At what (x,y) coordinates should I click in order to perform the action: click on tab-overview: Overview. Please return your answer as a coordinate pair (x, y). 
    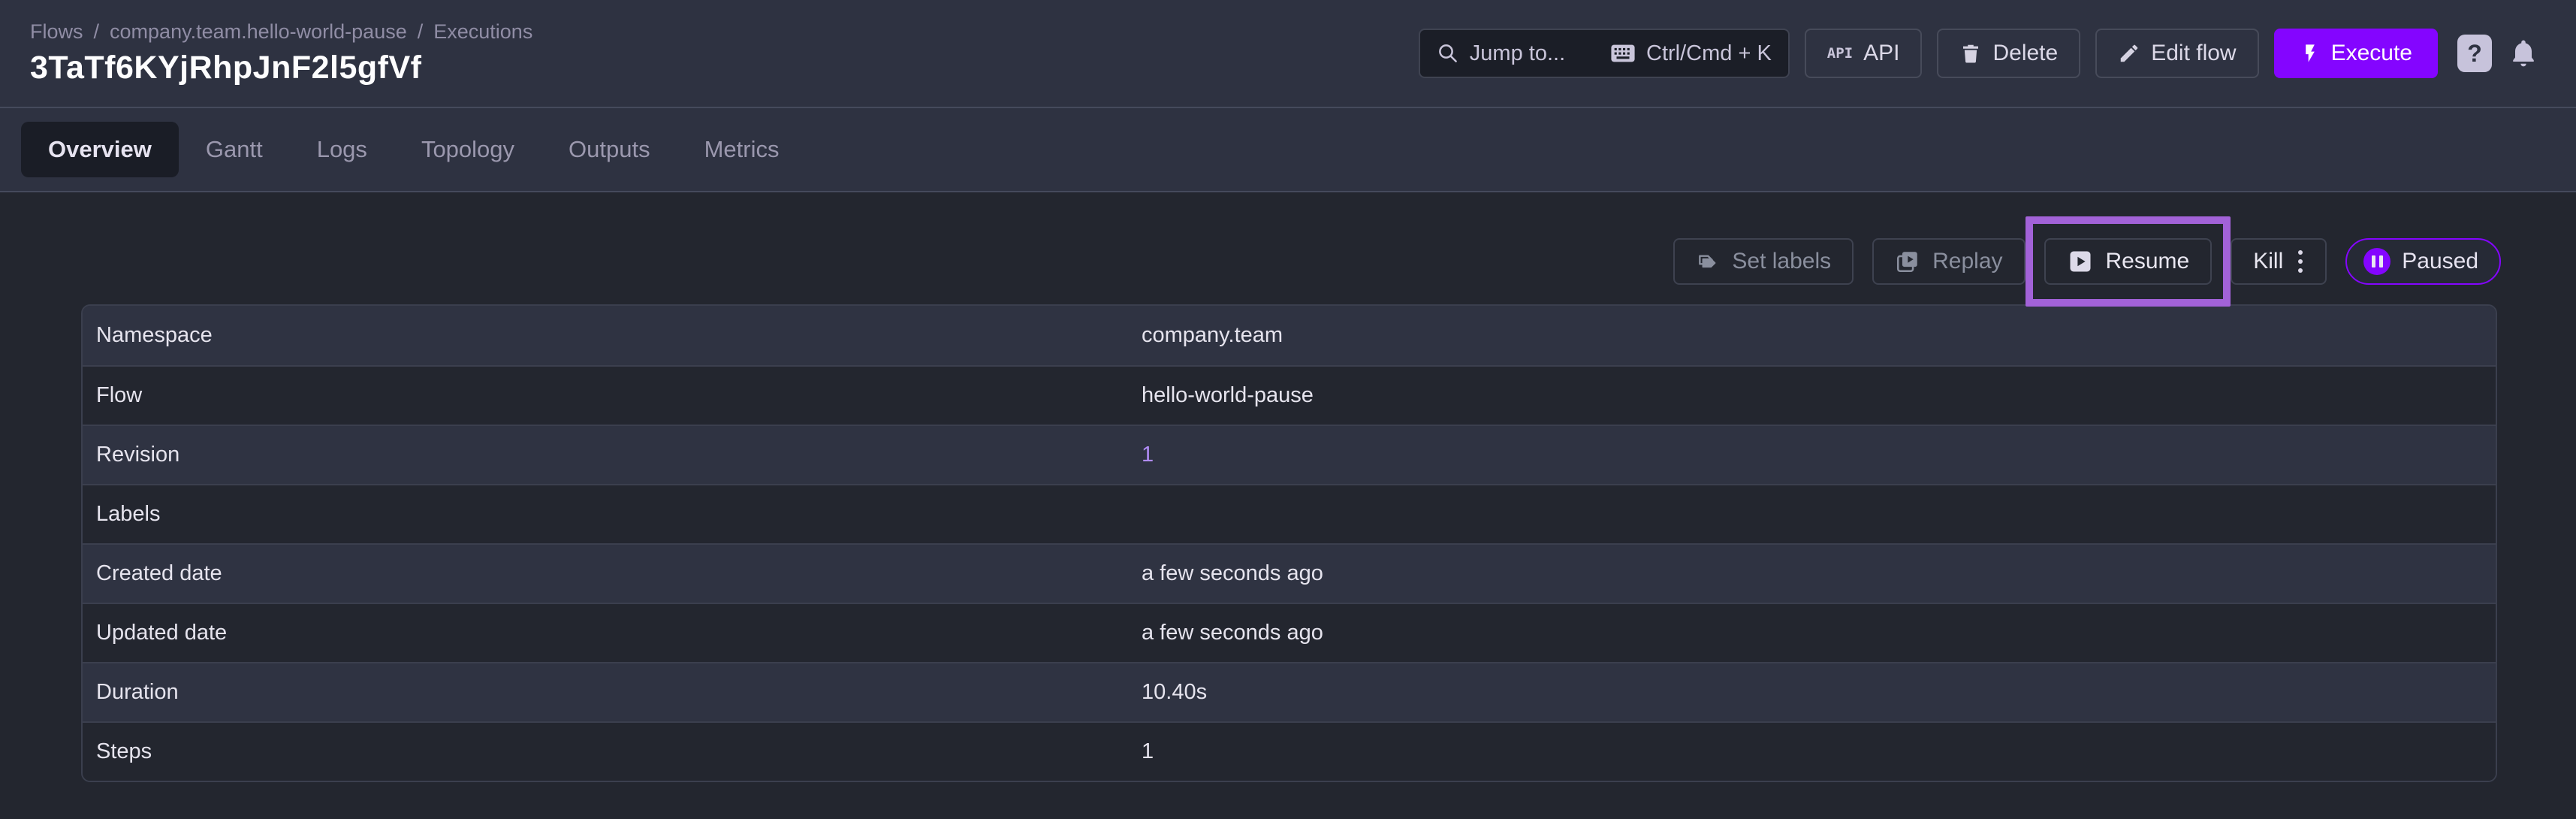
    Looking at the image, I should click on (100, 149).